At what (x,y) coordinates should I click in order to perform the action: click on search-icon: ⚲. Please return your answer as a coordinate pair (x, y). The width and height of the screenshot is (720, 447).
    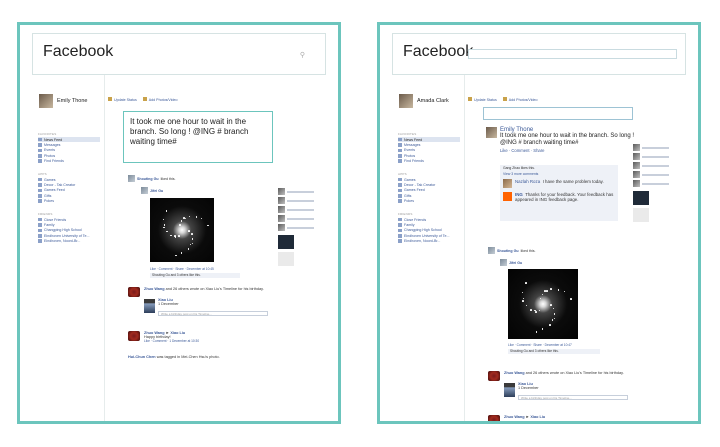
    Looking at the image, I should click on (302, 55).